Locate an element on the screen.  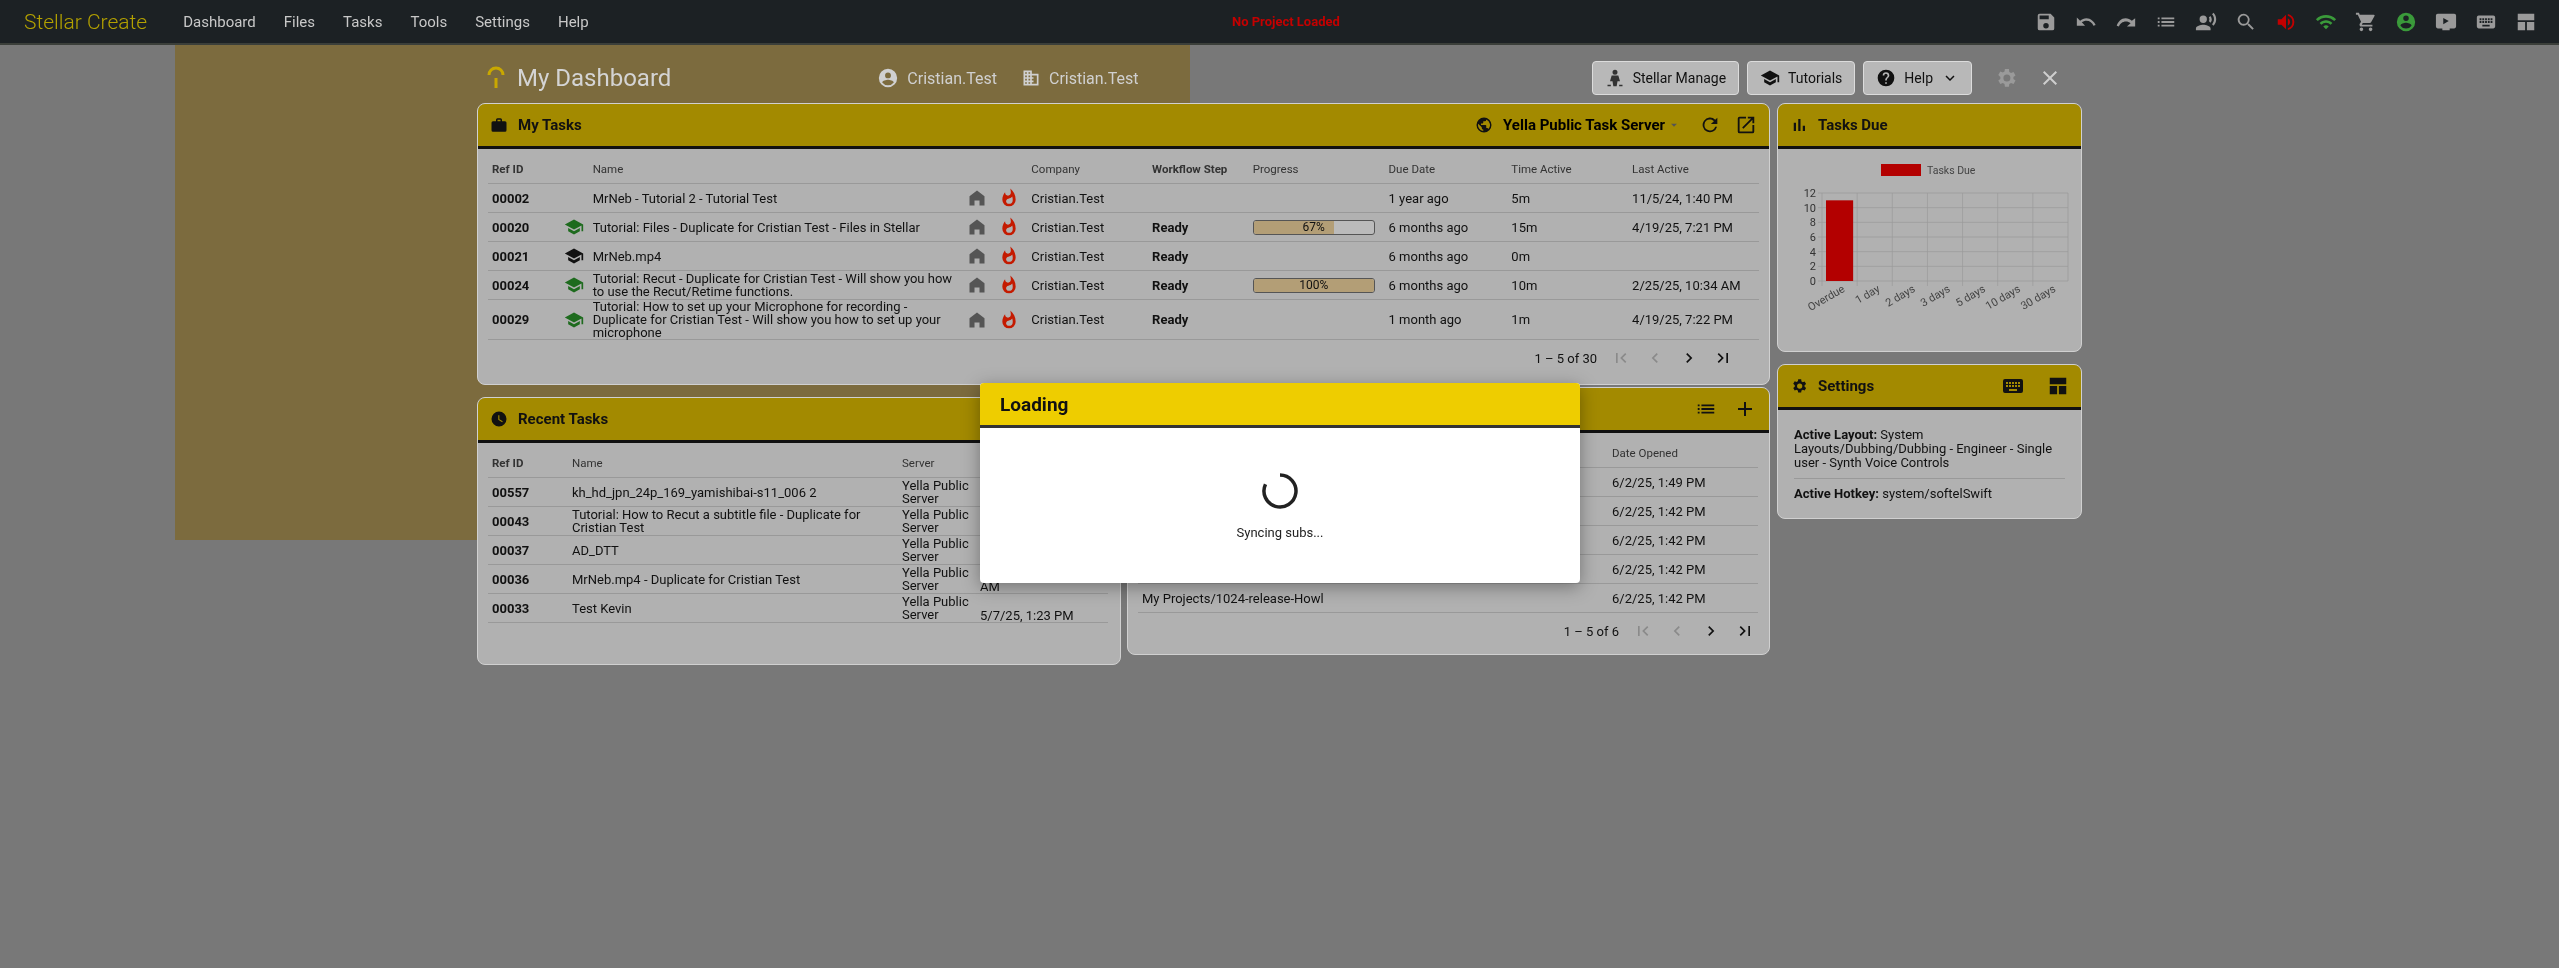
setting-text: Active Layout: System Layouts/Dubbing/Dubbing - Engineer - Single user - Synth Voice Controls is located at coordinates (1923, 448).